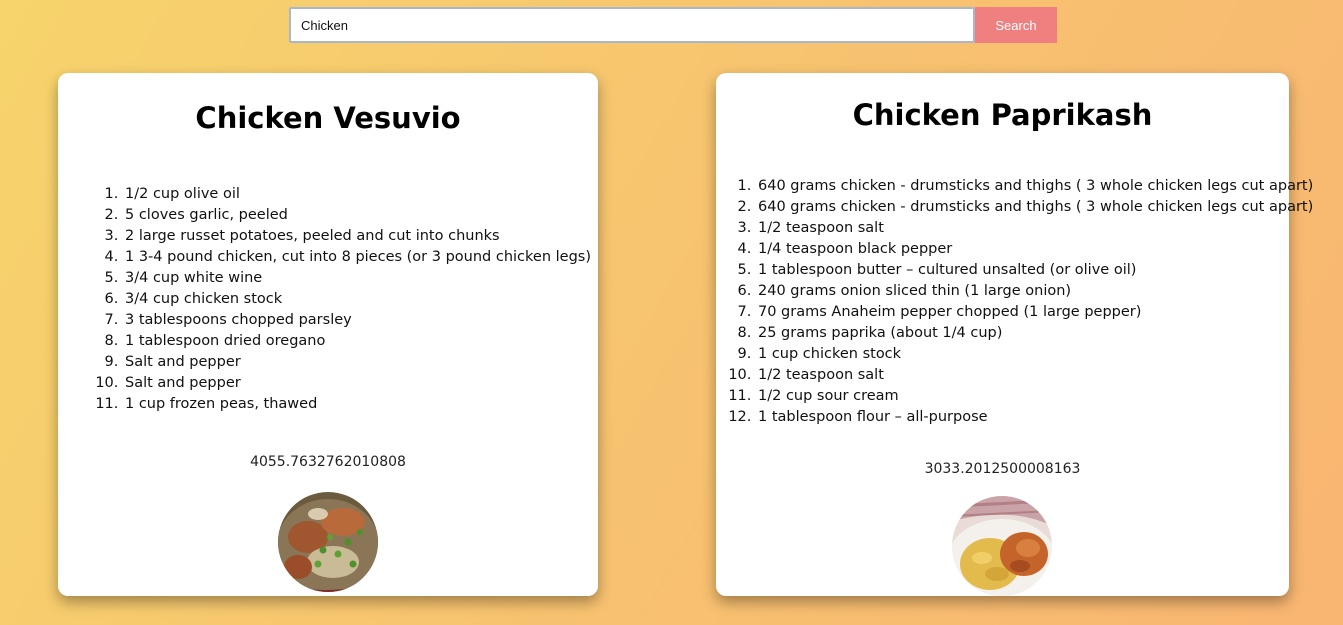 The width and height of the screenshot is (1343, 625). What do you see at coordinates (1002, 469) in the screenshot?
I see `calories-value: 3033.2012500008163` at bounding box center [1002, 469].